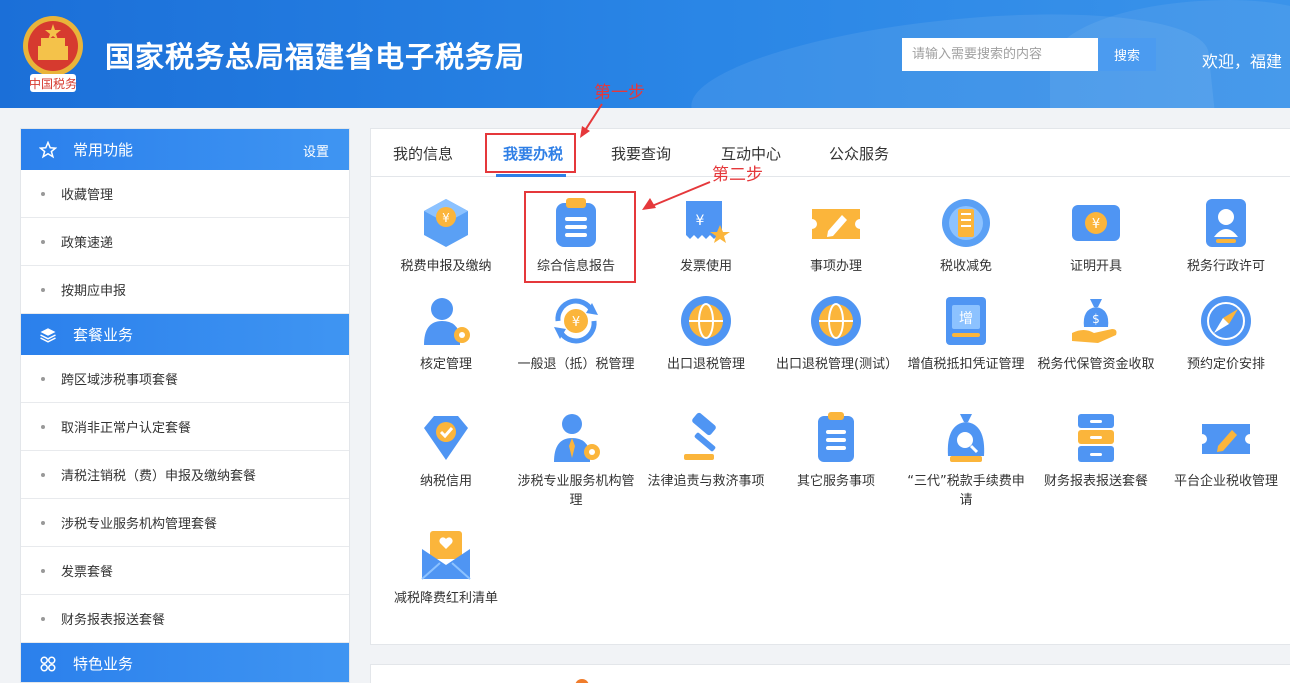  I want to click on service-refund: ¥ 一般退（抵）税管理, so click(576, 333).